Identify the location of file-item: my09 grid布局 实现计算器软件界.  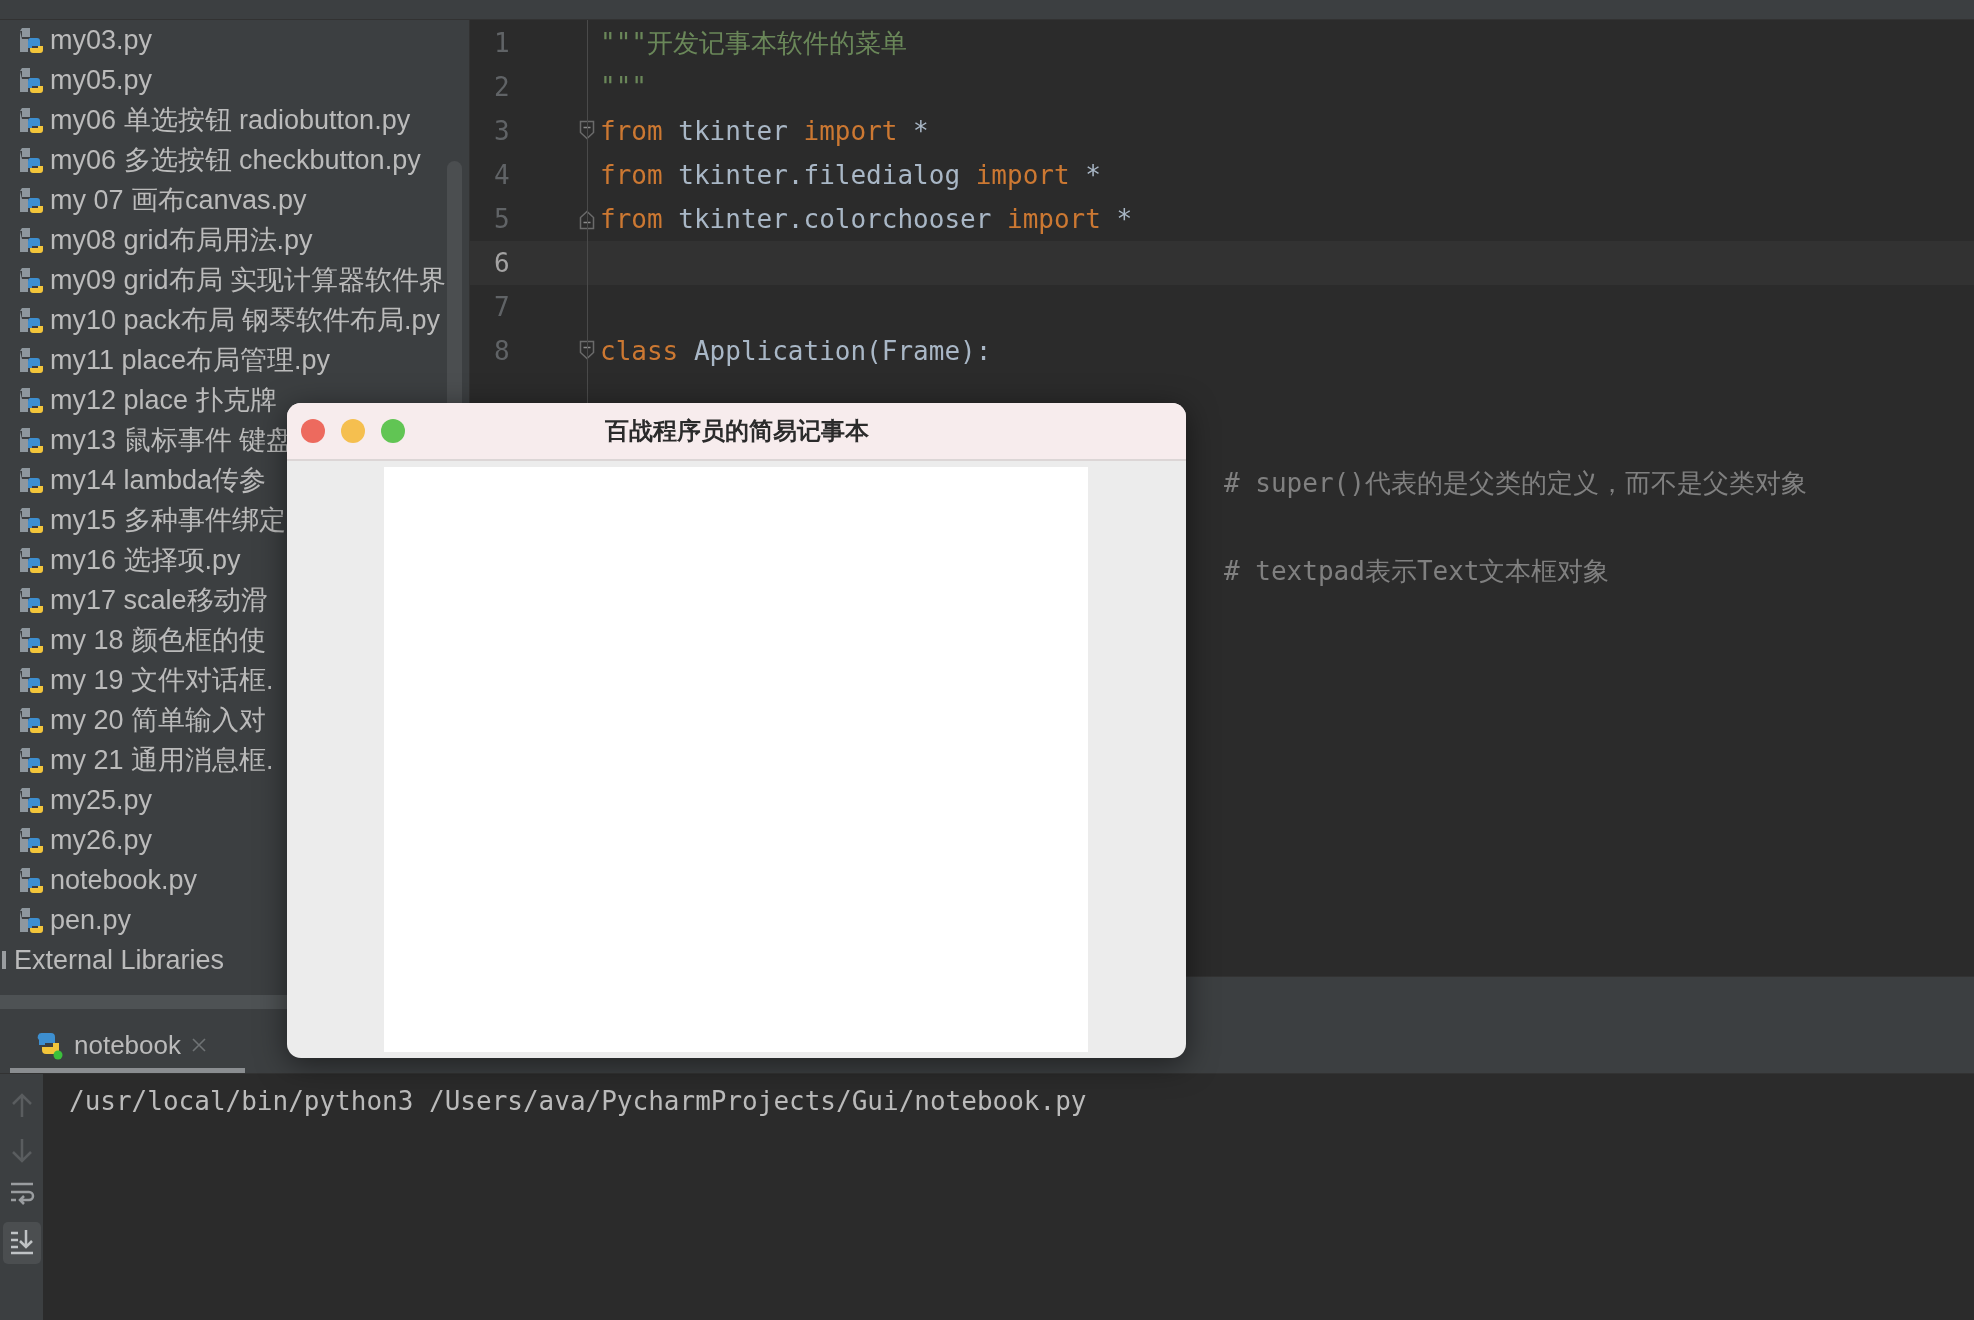
(223, 280).